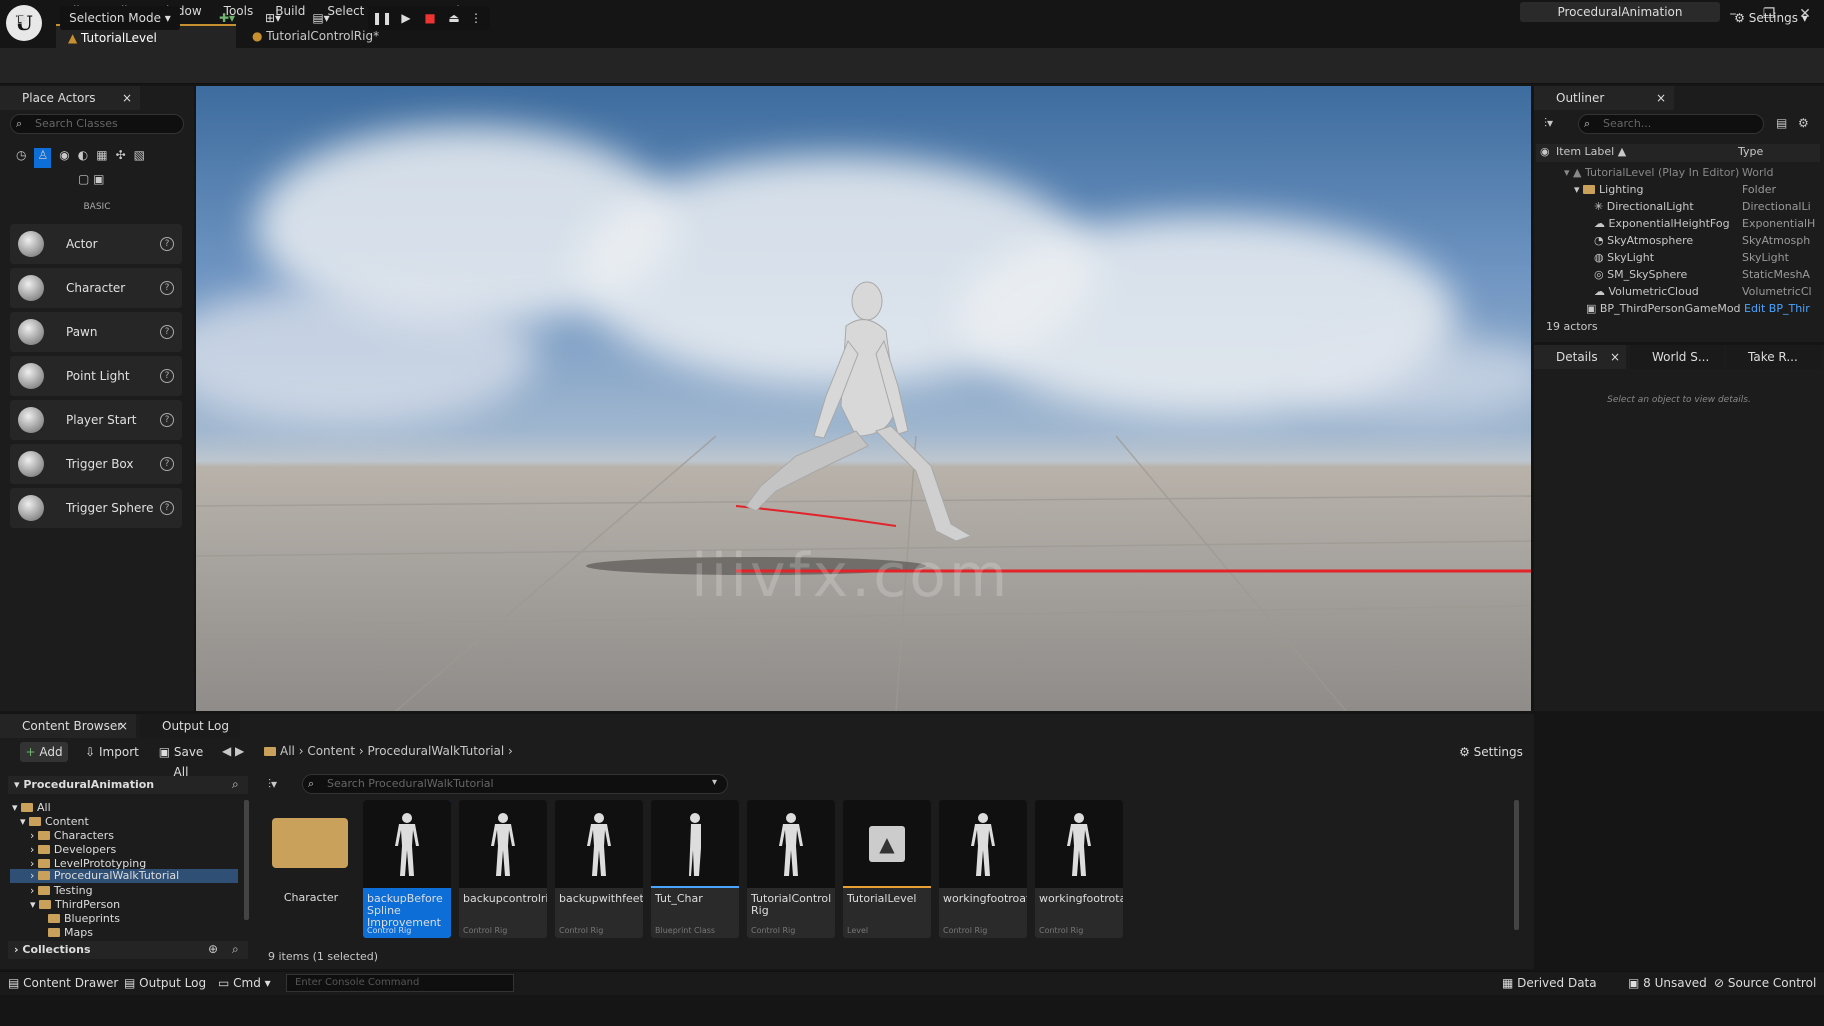  What do you see at coordinates (331, 751) in the screenshot?
I see `breadcrumb-content: Content` at bounding box center [331, 751].